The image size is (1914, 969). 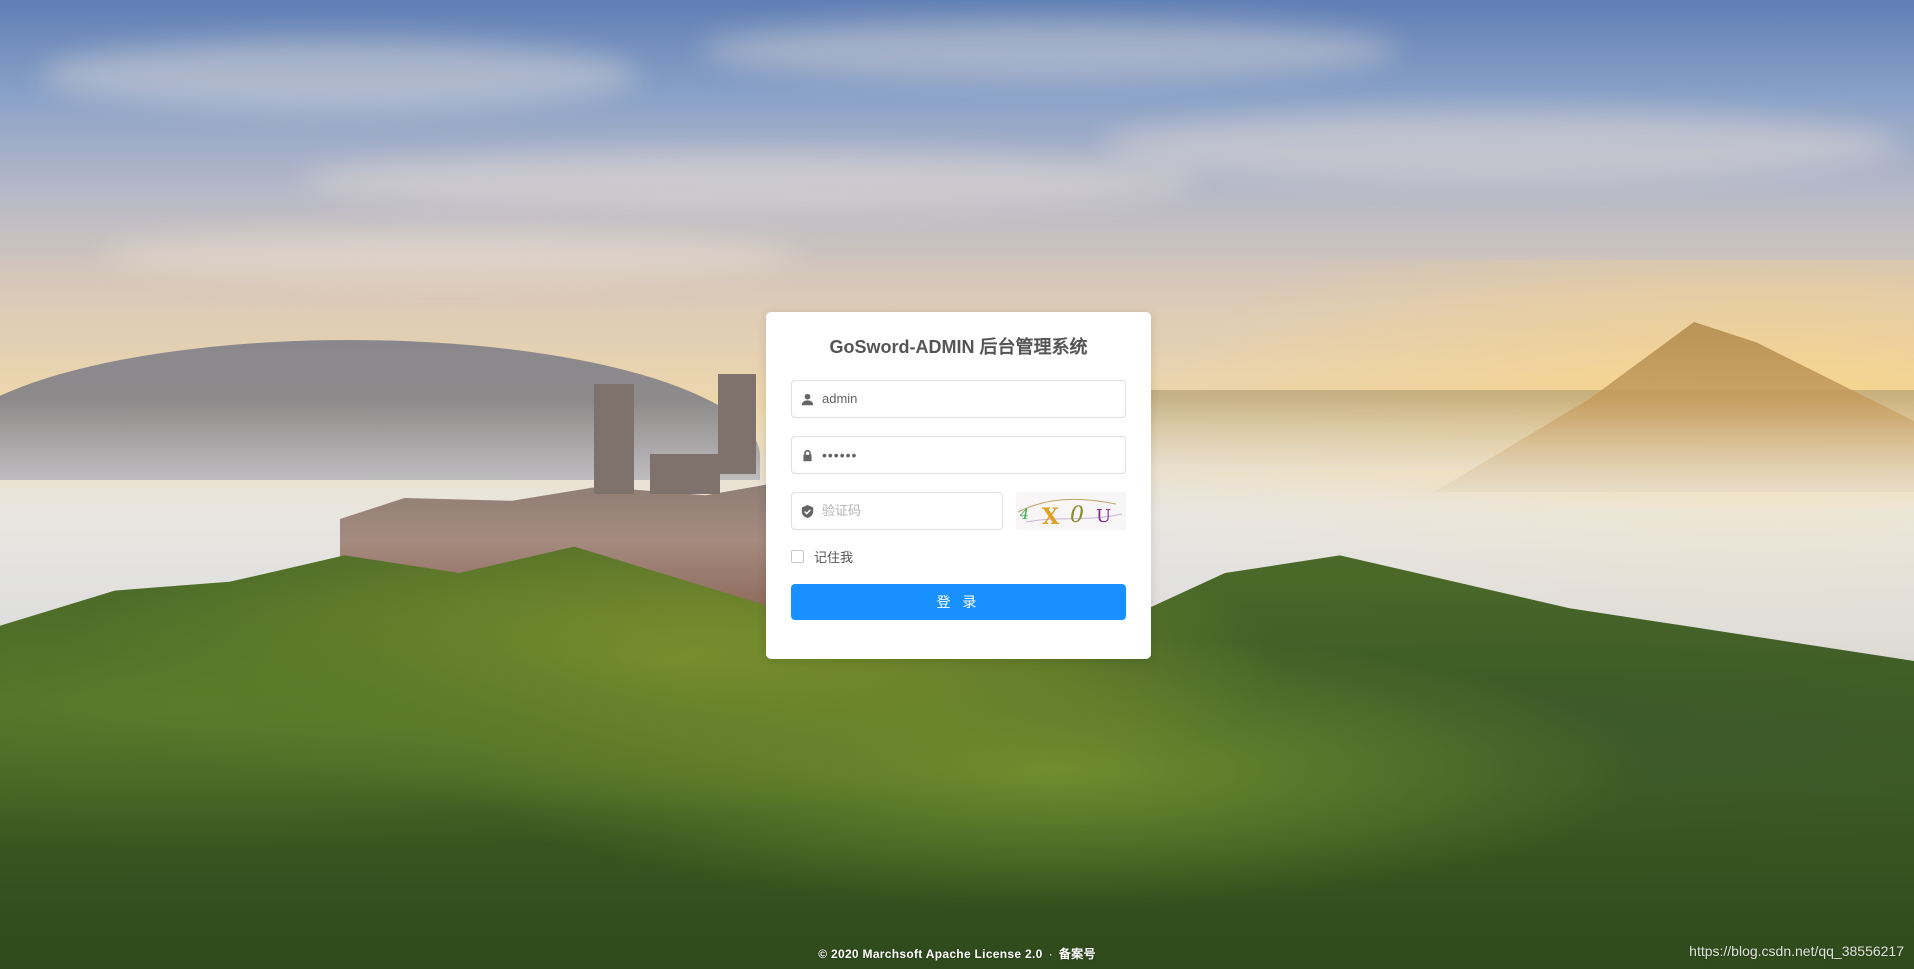 I want to click on remember-checkbox, so click(x=797, y=556).